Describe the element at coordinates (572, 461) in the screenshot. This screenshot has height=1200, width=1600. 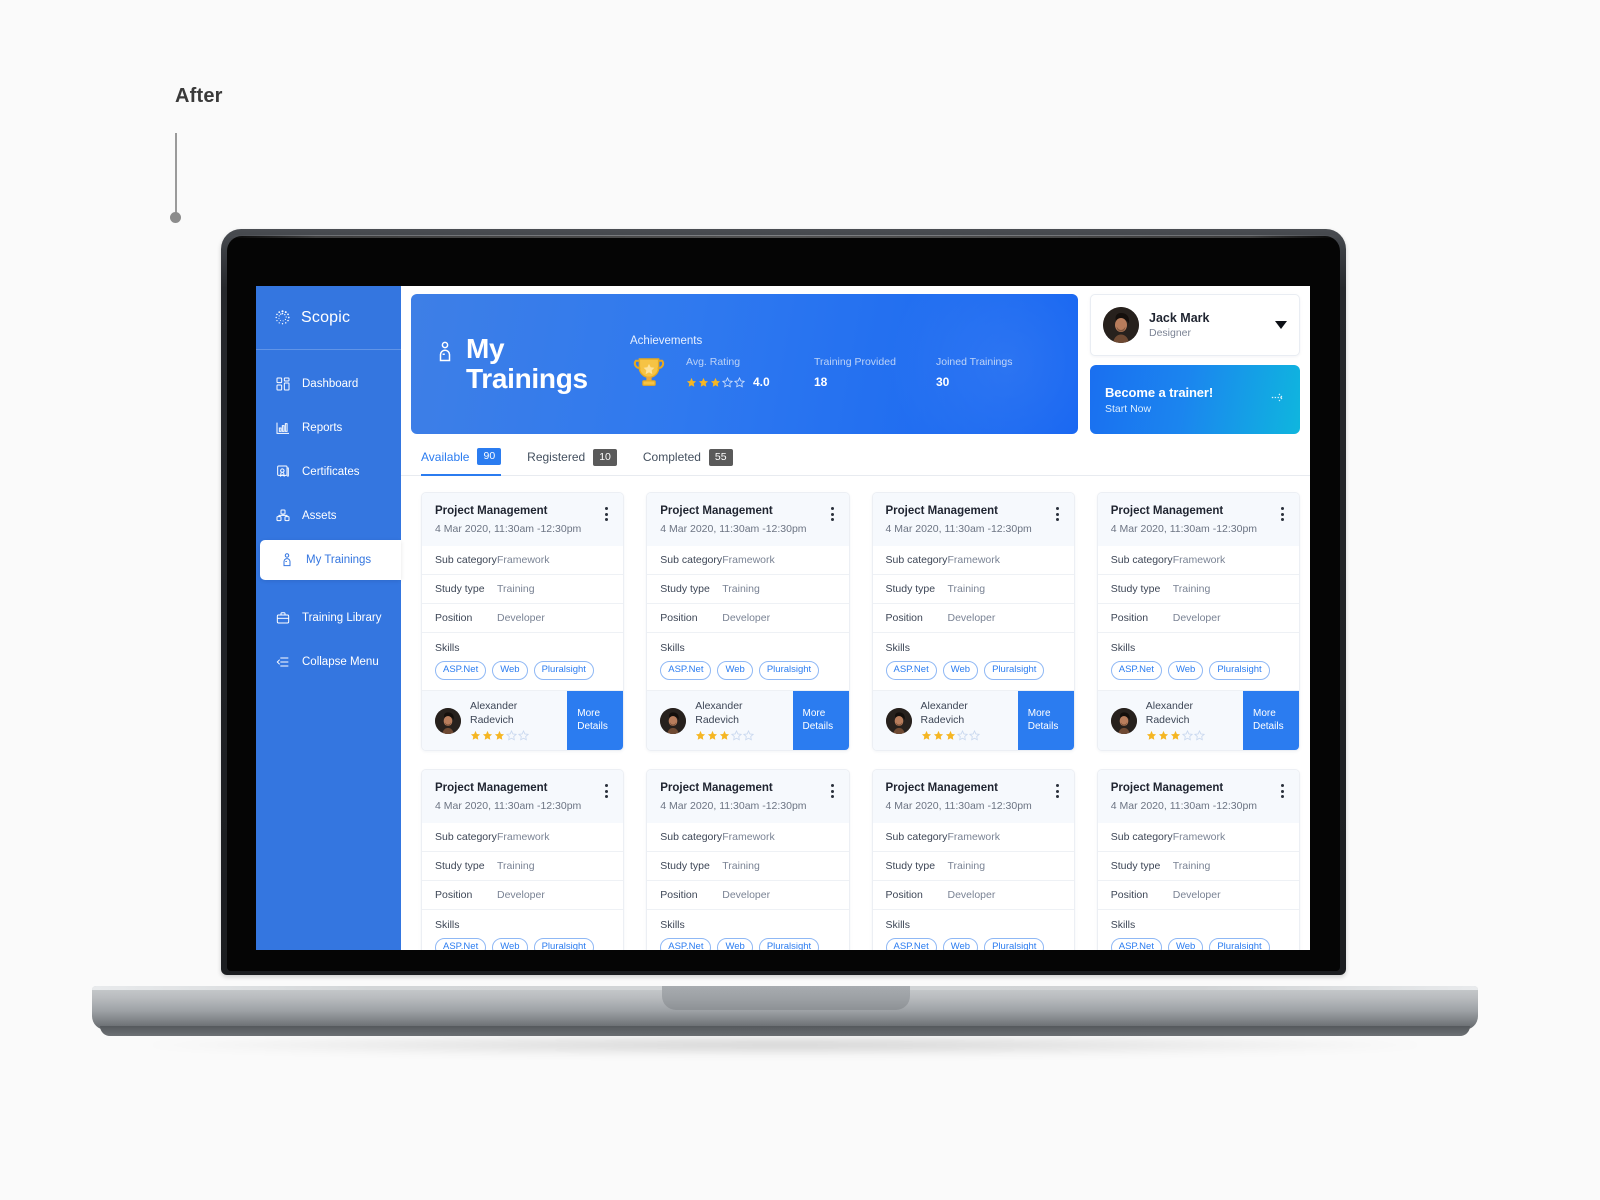
I see `tab-registered: Registered 10` at that location.